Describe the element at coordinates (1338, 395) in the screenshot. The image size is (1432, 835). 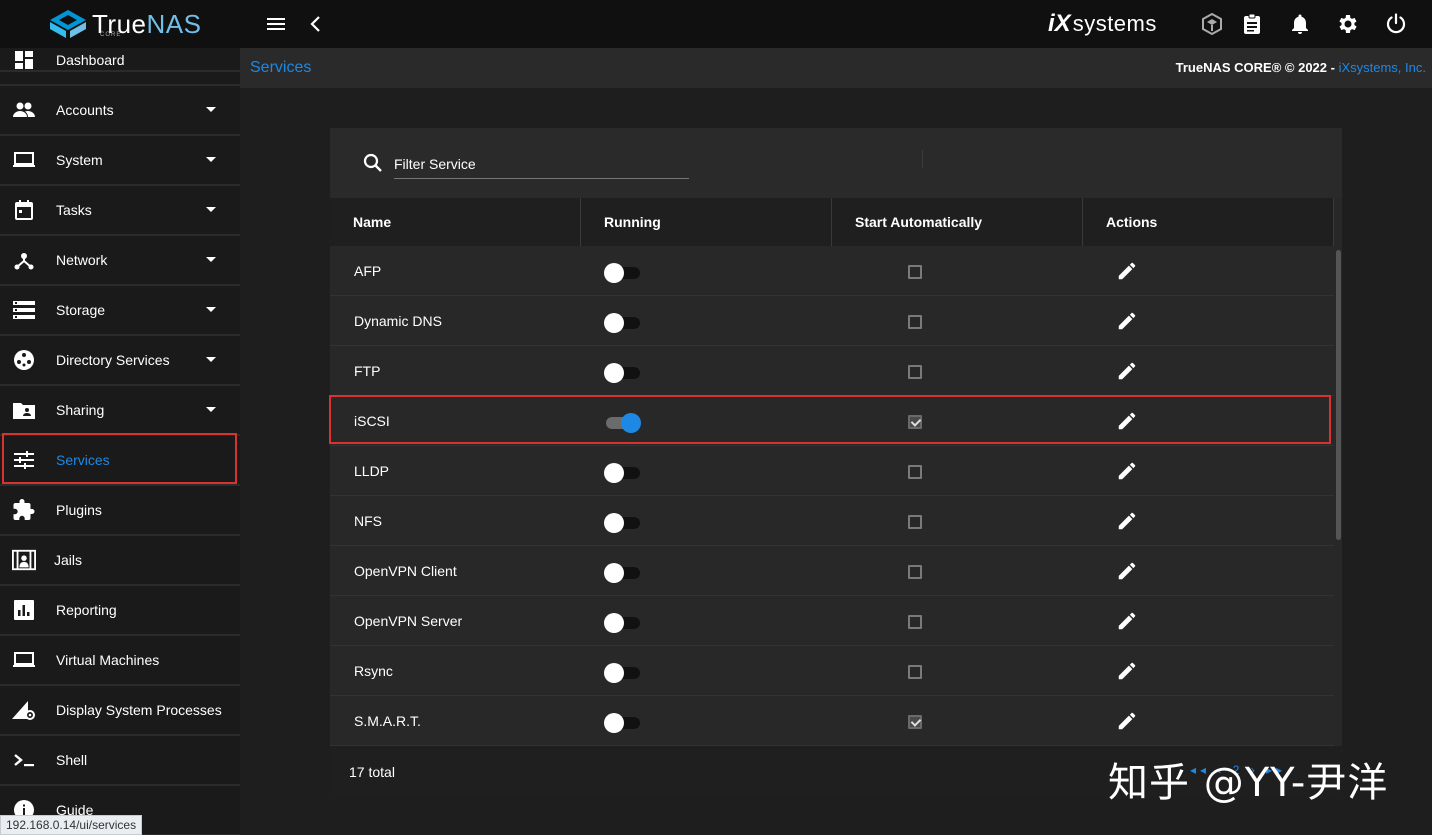
I see `scrollbar-thumb` at that location.